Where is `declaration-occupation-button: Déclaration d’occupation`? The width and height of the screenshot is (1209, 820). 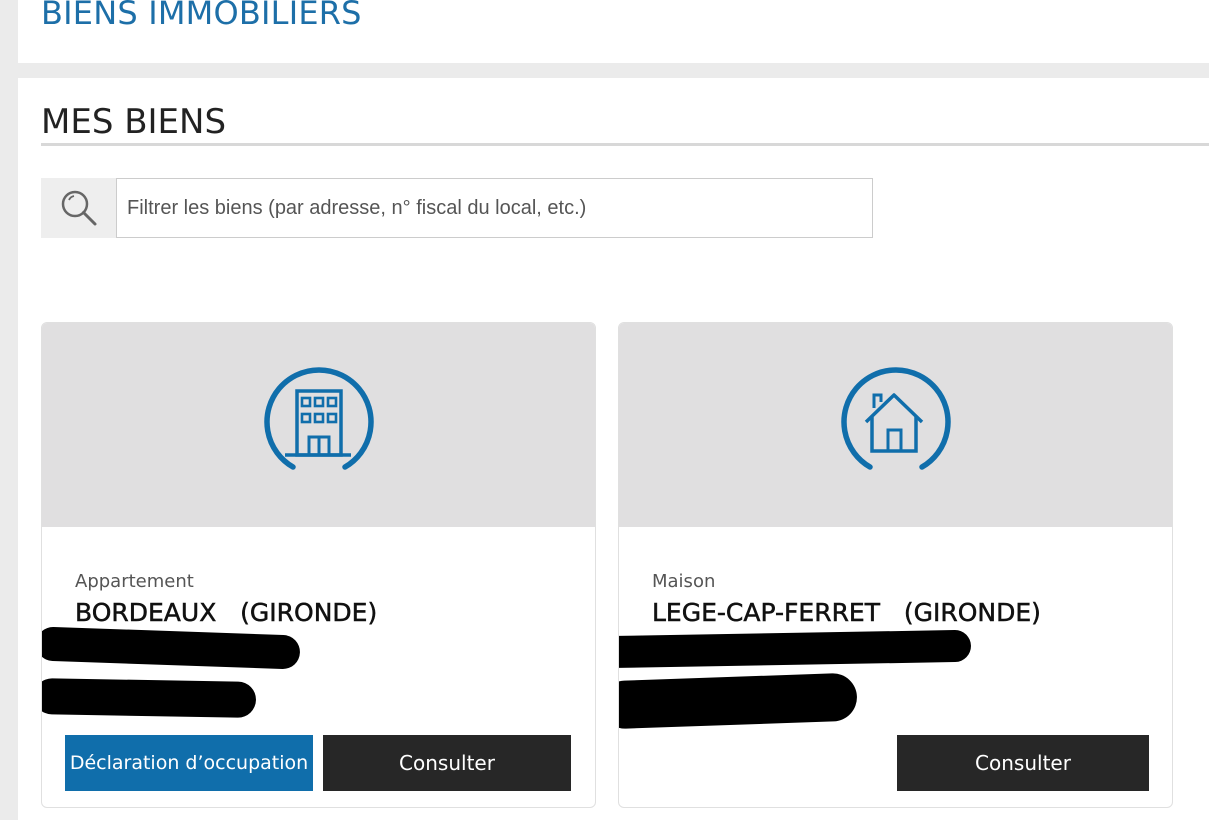 declaration-occupation-button: Déclaration d’occupation is located at coordinates (189, 763).